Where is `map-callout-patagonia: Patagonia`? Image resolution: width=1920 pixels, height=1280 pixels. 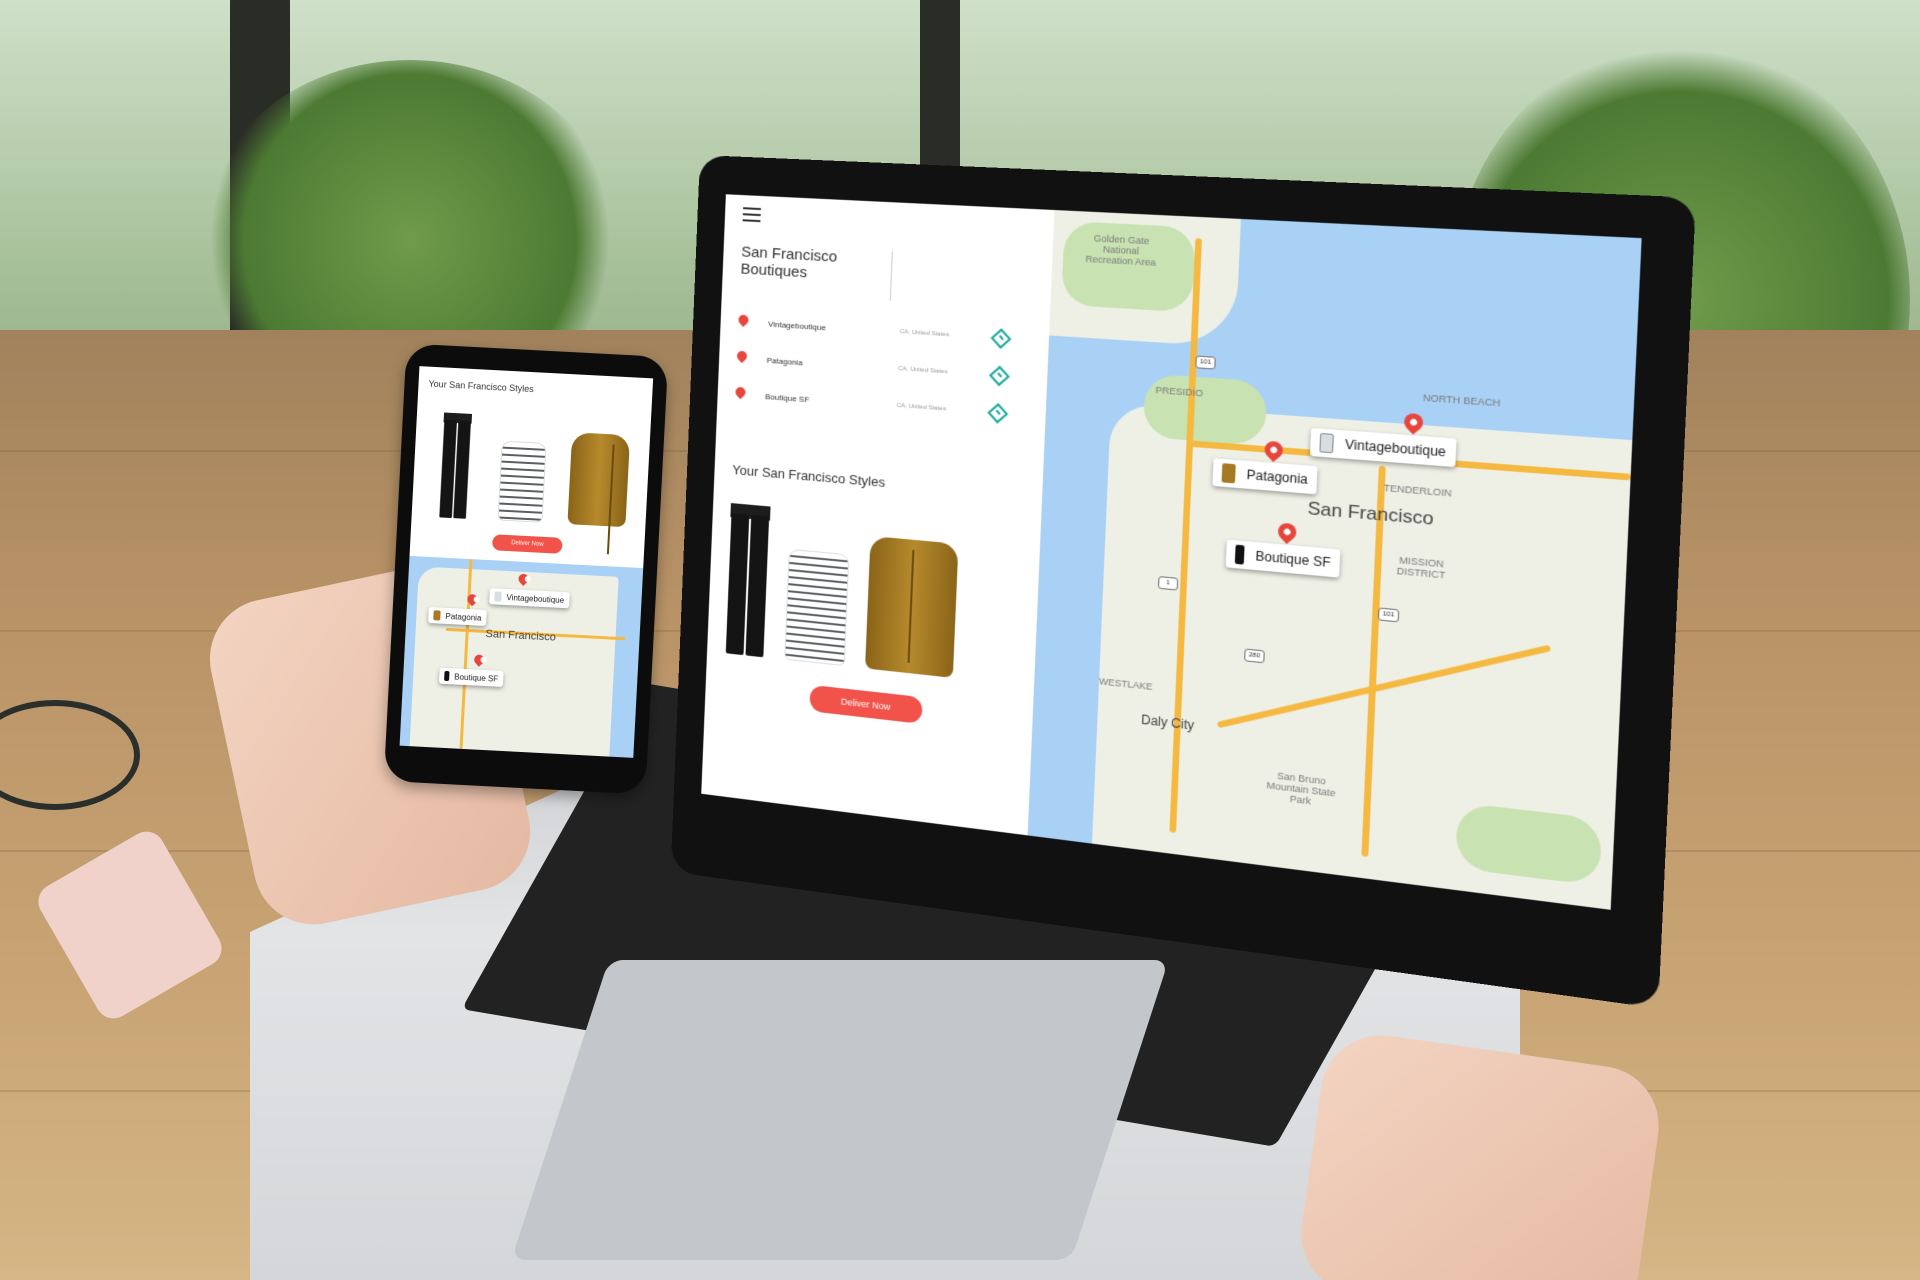
map-callout-patagonia: Patagonia is located at coordinates (457, 616).